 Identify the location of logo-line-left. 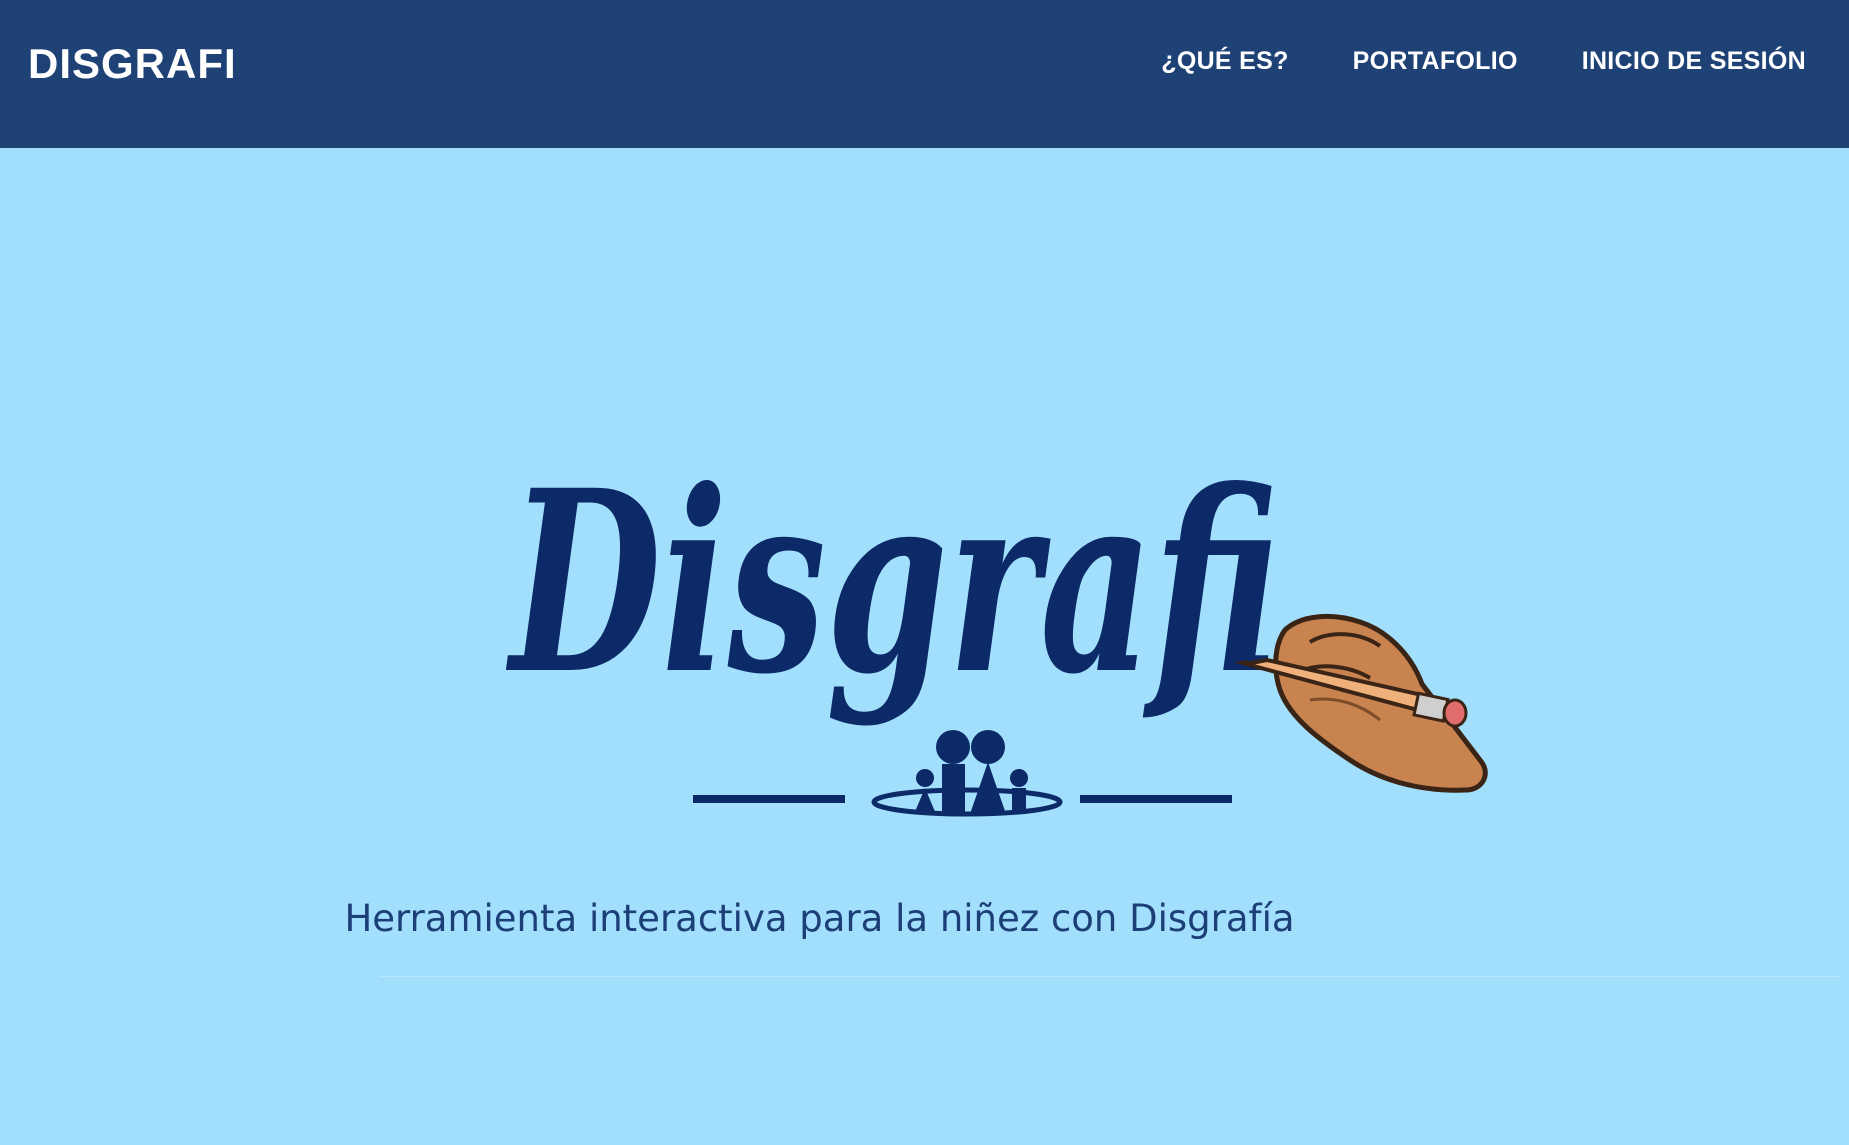
(769, 799).